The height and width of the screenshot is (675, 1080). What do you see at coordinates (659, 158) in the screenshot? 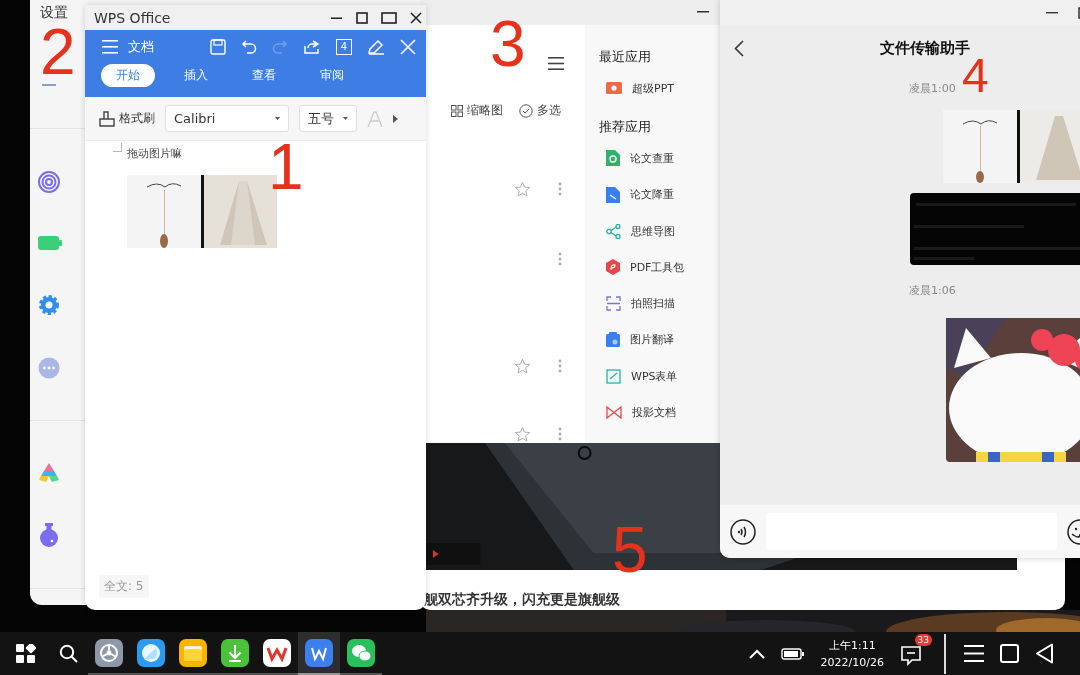
I see `app-item: 论文查重` at bounding box center [659, 158].